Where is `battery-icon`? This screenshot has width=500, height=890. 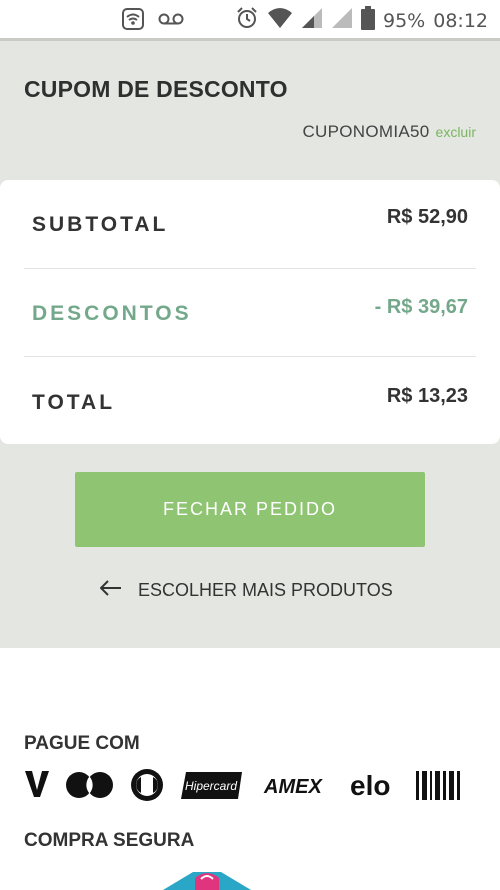
battery-icon is located at coordinates (368, 20).